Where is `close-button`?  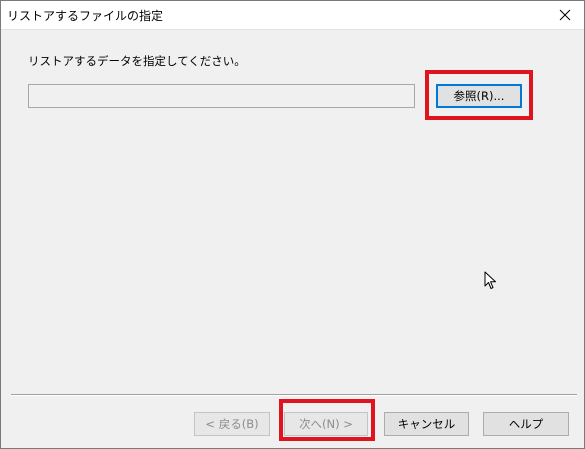 close-button is located at coordinates (565, 15).